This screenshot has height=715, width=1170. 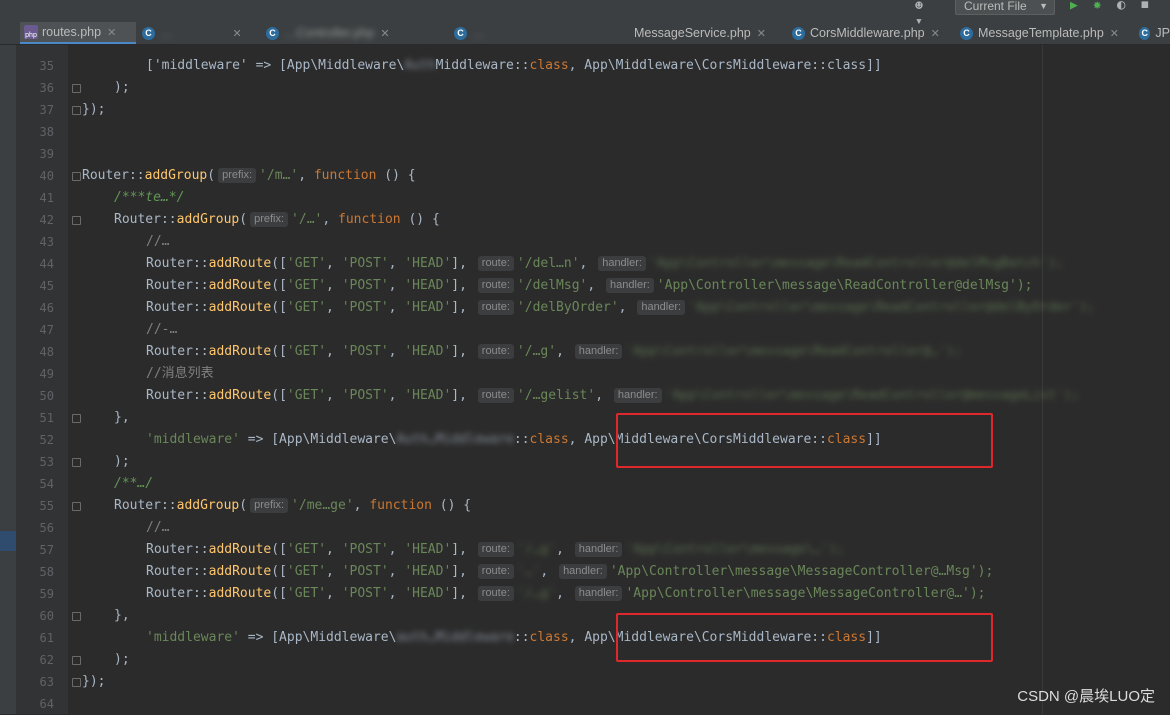 I want to click on chevron-down-icon: ▼, so click(x=1043, y=6).